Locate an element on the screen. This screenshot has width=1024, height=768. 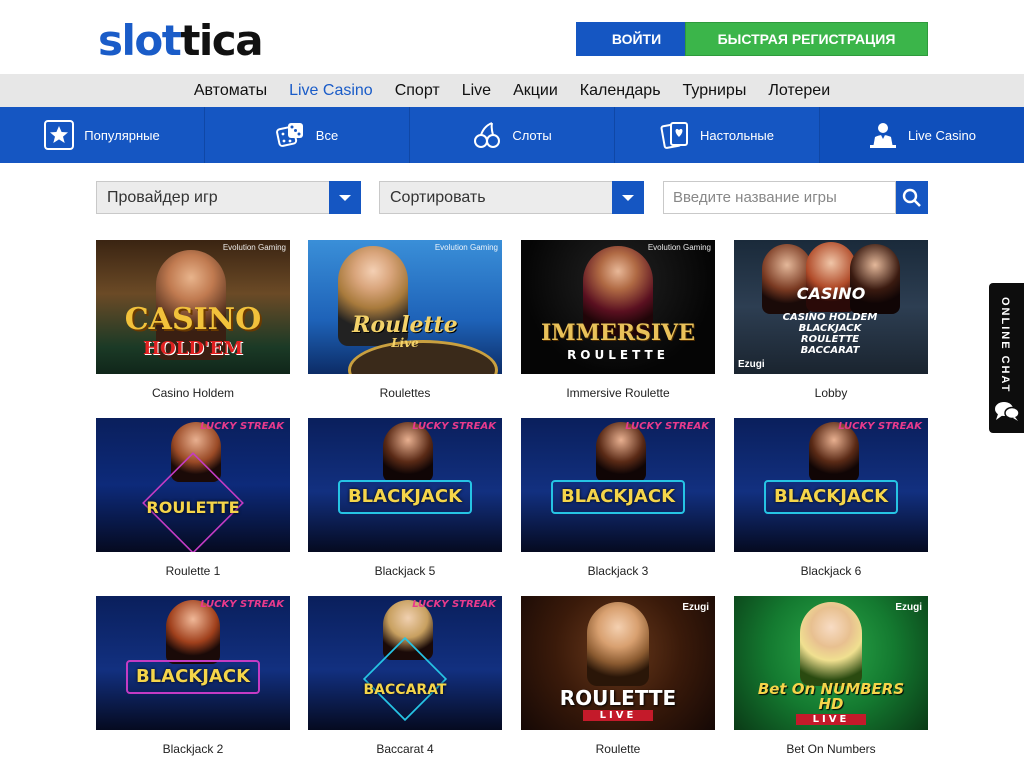
category-label: Слоты is located at coordinates (532, 135).